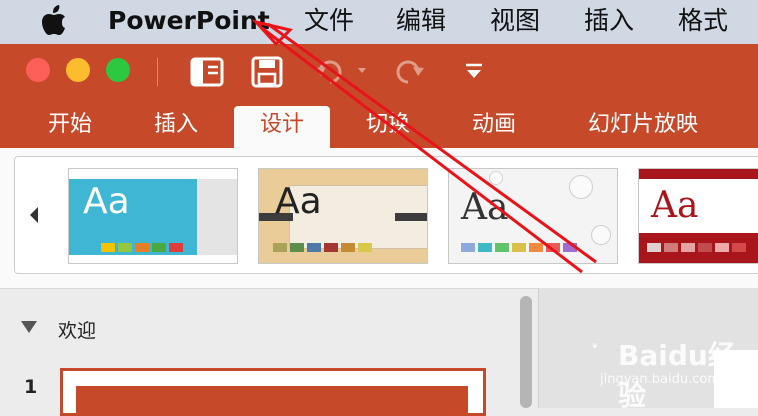 The width and height of the screenshot is (758, 416). Describe the element at coordinates (342, 72) in the screenshot. I see `undo-icon` at that location.